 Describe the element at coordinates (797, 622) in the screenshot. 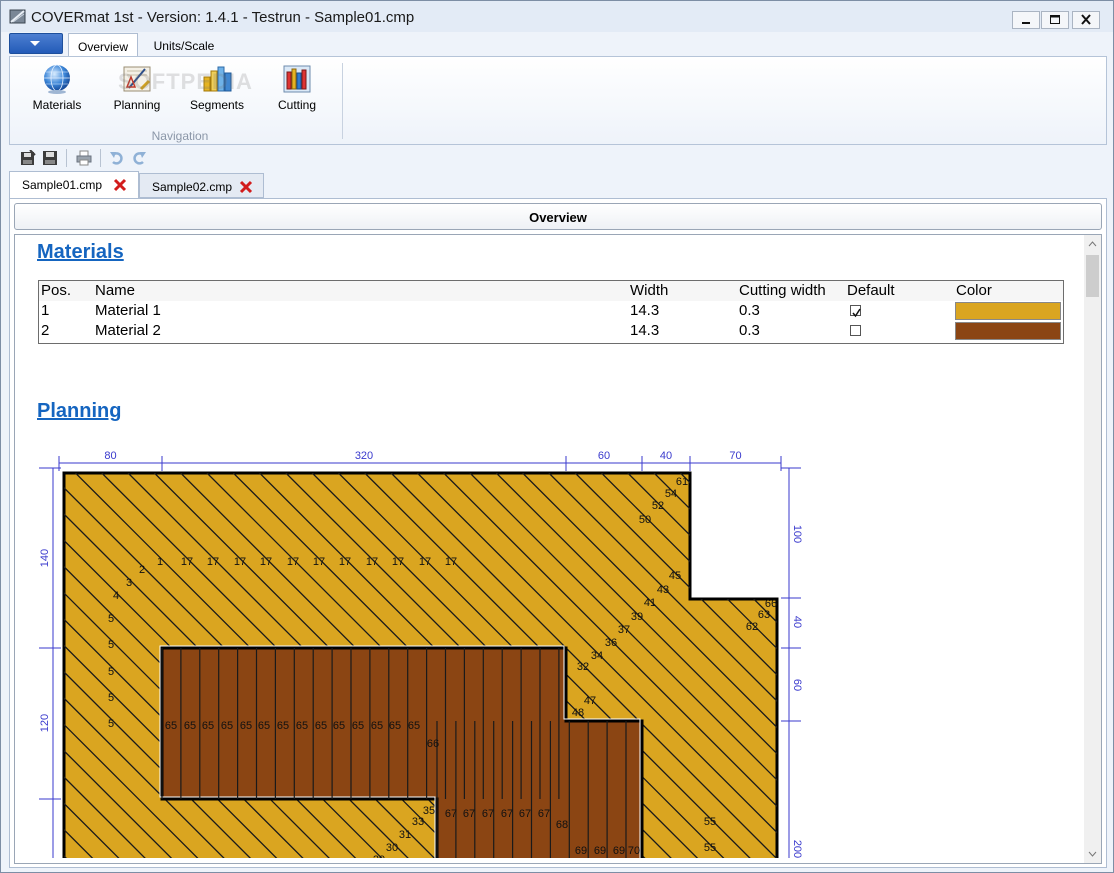

I see `right-dimension-label: 40` at that location.